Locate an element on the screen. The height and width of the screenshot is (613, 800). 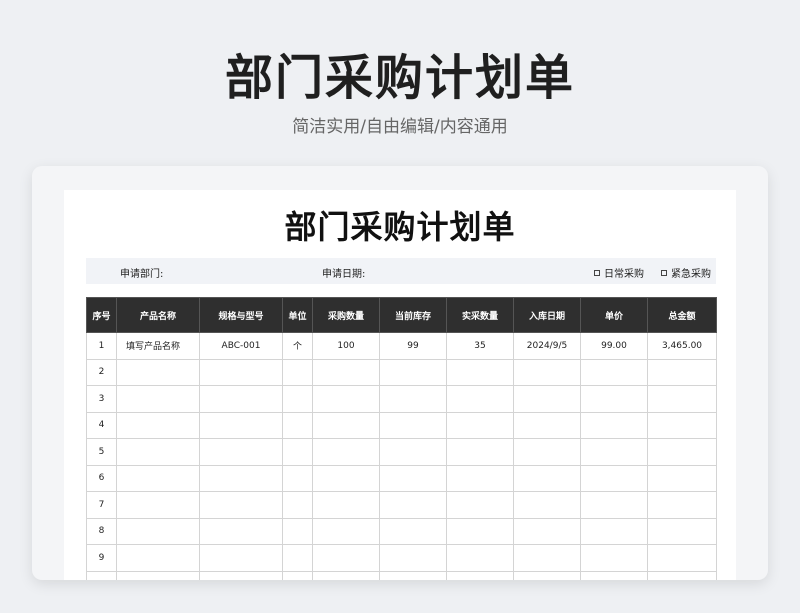
table-cell: 35 is located at coordinates (480, 346).